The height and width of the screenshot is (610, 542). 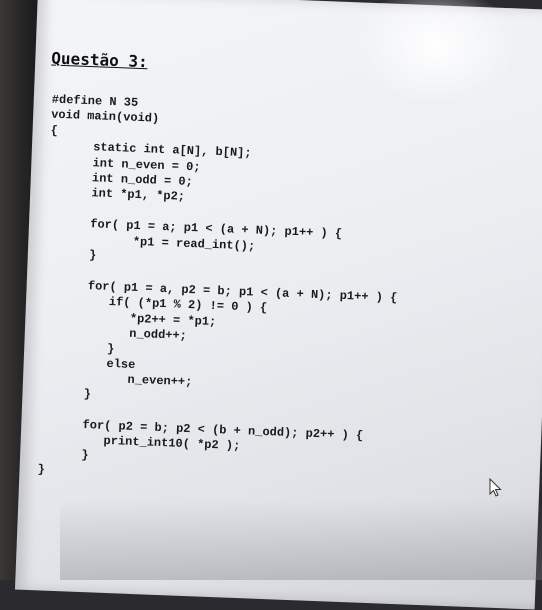 What do you see at coordinates (495, 487) in the screenshot?
I see `mouse-pointer-icon` at bounding box center [495, 487].